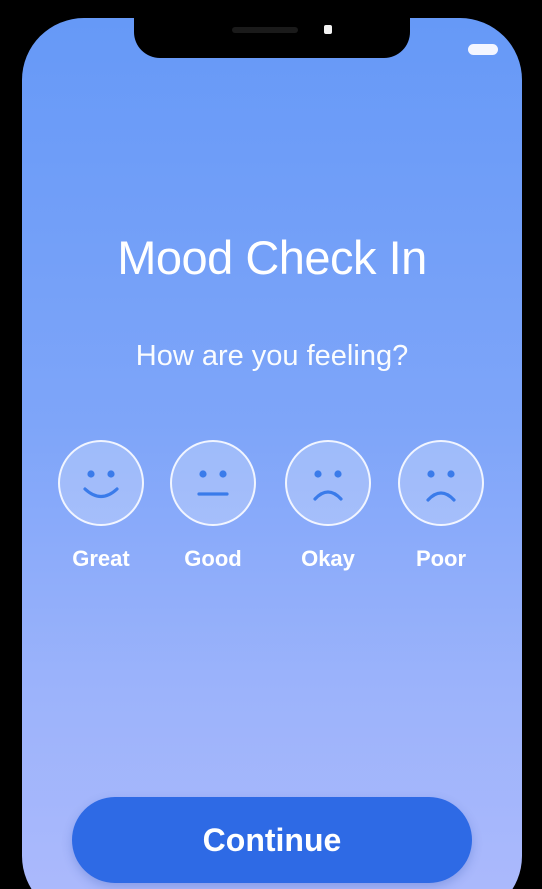 The height and width of the screenshot is (889, 542). What do you see at coordinates (213, 558) in the screenshot?
I see `mood-label-good: Good` at bounding box center [213, 558].